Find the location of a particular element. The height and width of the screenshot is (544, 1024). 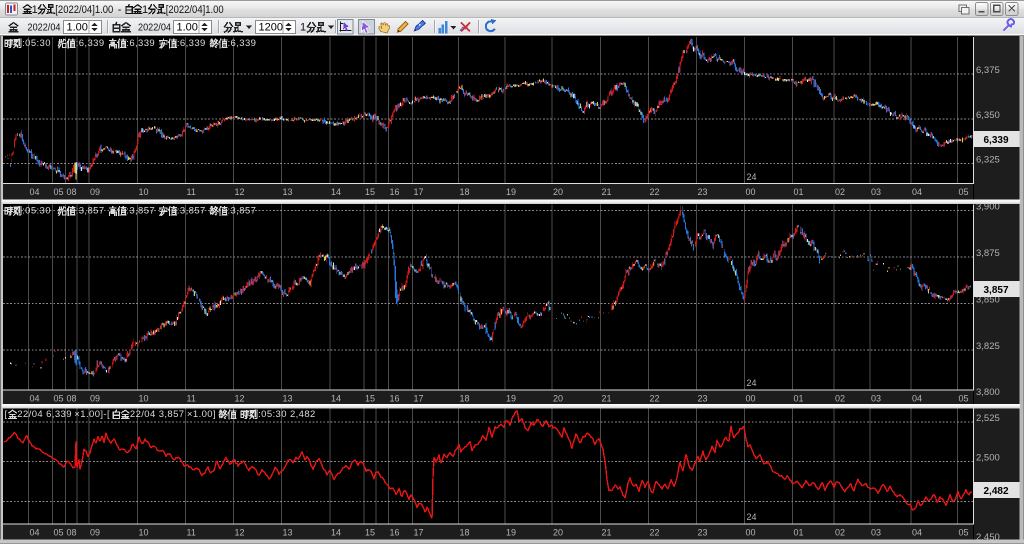

svg-text: 1.00]-[ is located at coordinates (95, 414).